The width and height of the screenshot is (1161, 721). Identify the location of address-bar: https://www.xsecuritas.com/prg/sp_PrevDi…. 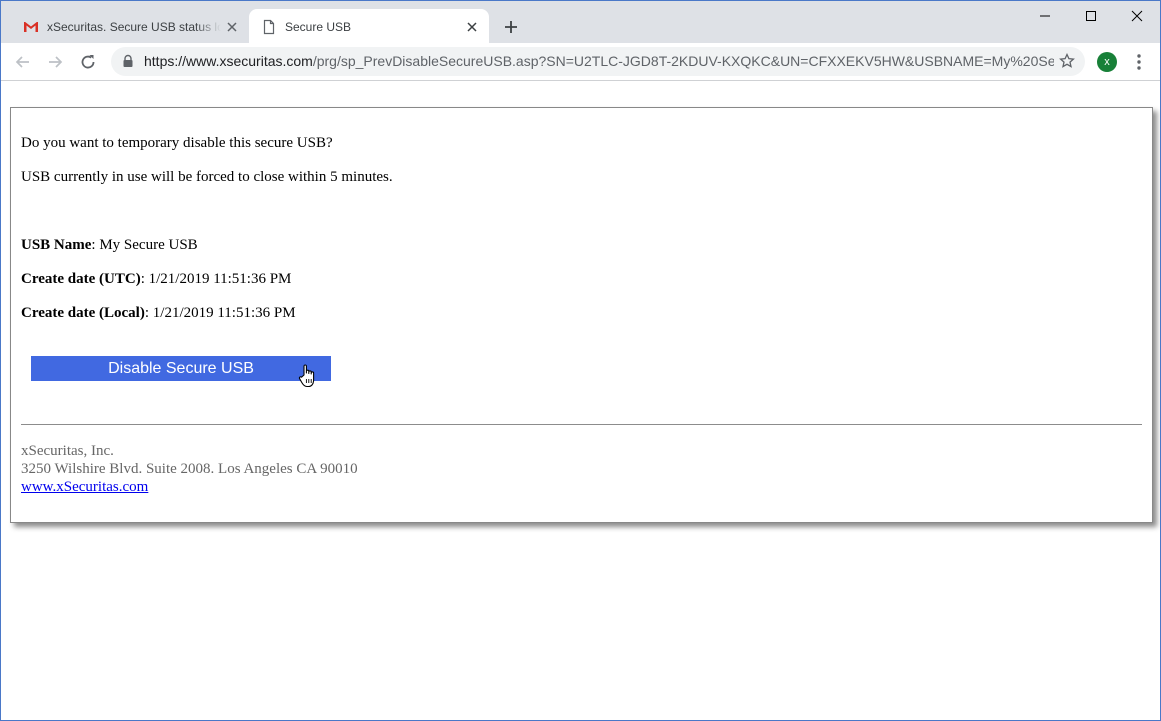
(598, 61).